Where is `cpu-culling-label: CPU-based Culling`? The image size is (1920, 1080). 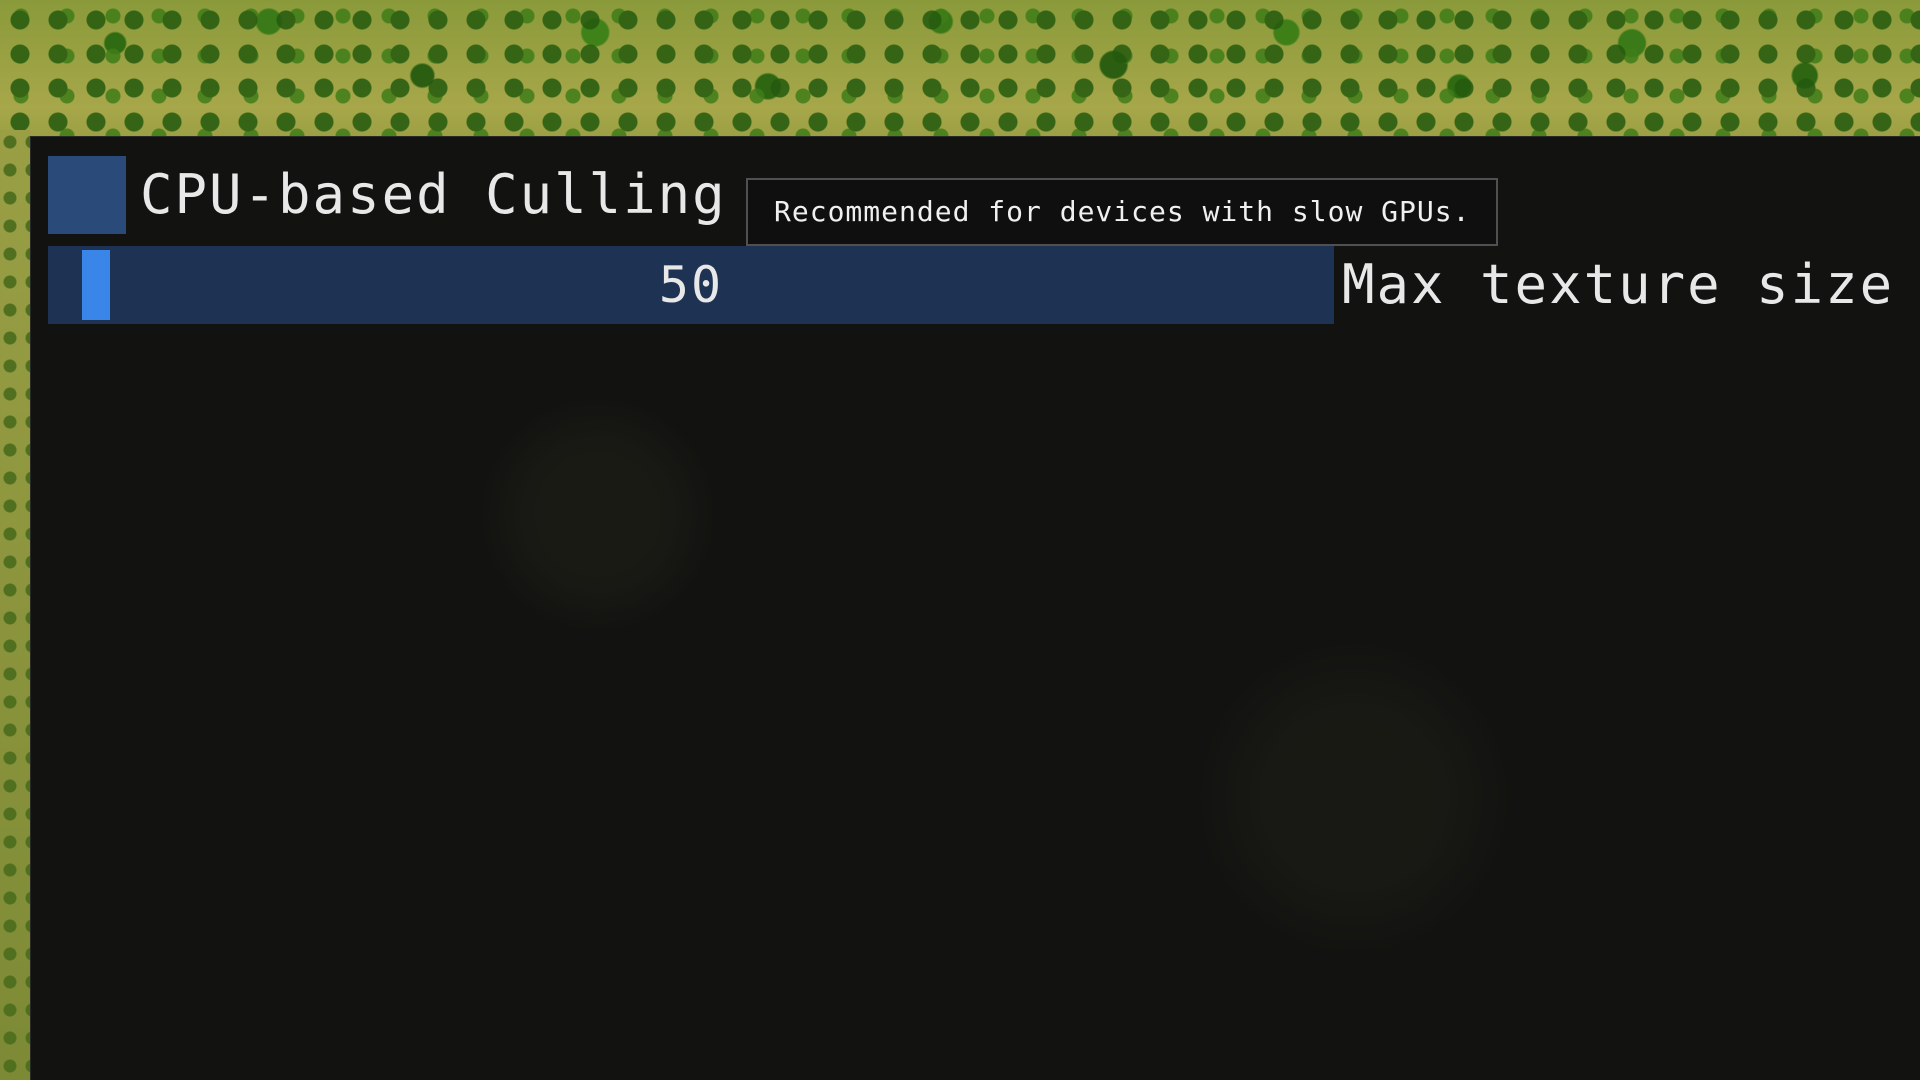 cpu-culling-label: CPU-based Culling is located at coordinates (433, 194).